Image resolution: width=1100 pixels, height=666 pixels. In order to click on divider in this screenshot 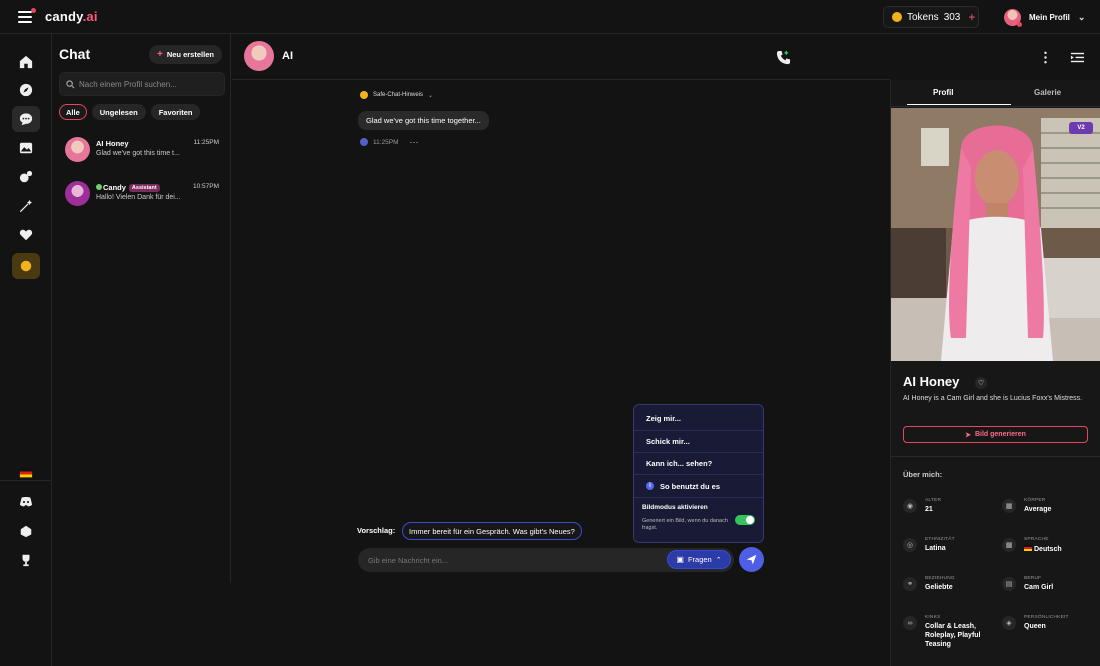, I will do `click(995, 456)`.